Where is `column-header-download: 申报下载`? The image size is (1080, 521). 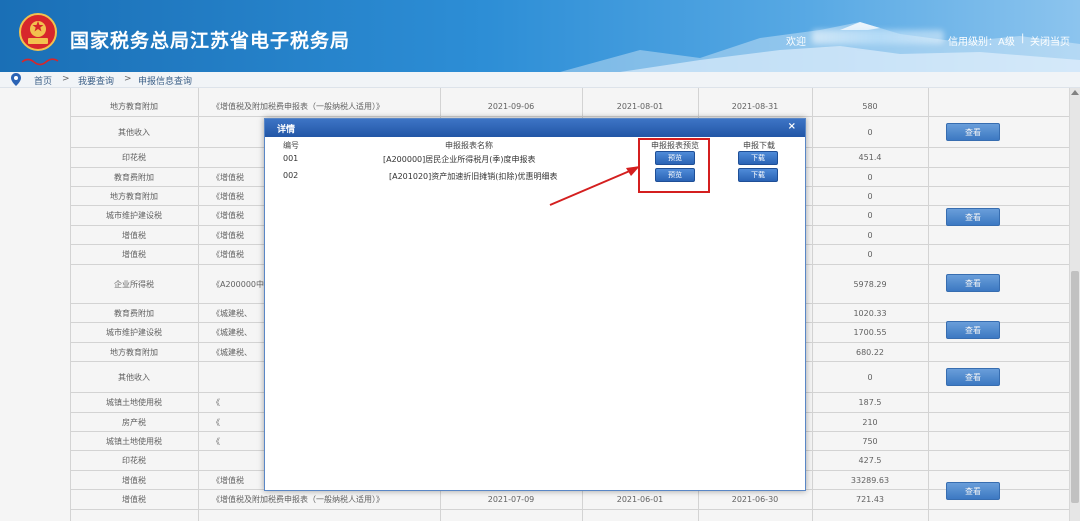 column-header-download: 申报下载 is located at coordinates (759, 145).